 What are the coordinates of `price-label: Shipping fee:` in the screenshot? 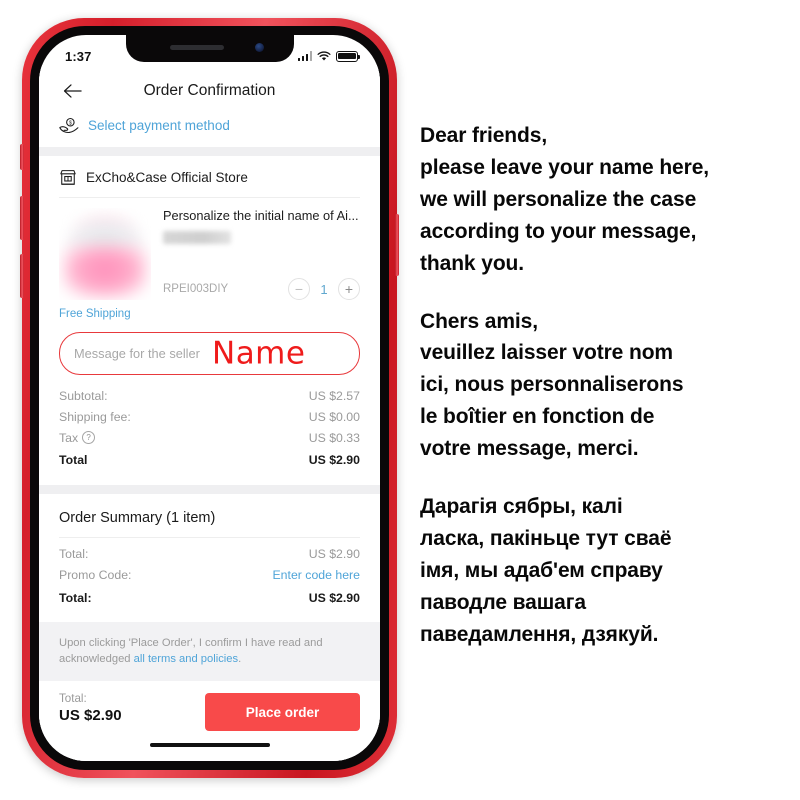 It's located at (95, 416).